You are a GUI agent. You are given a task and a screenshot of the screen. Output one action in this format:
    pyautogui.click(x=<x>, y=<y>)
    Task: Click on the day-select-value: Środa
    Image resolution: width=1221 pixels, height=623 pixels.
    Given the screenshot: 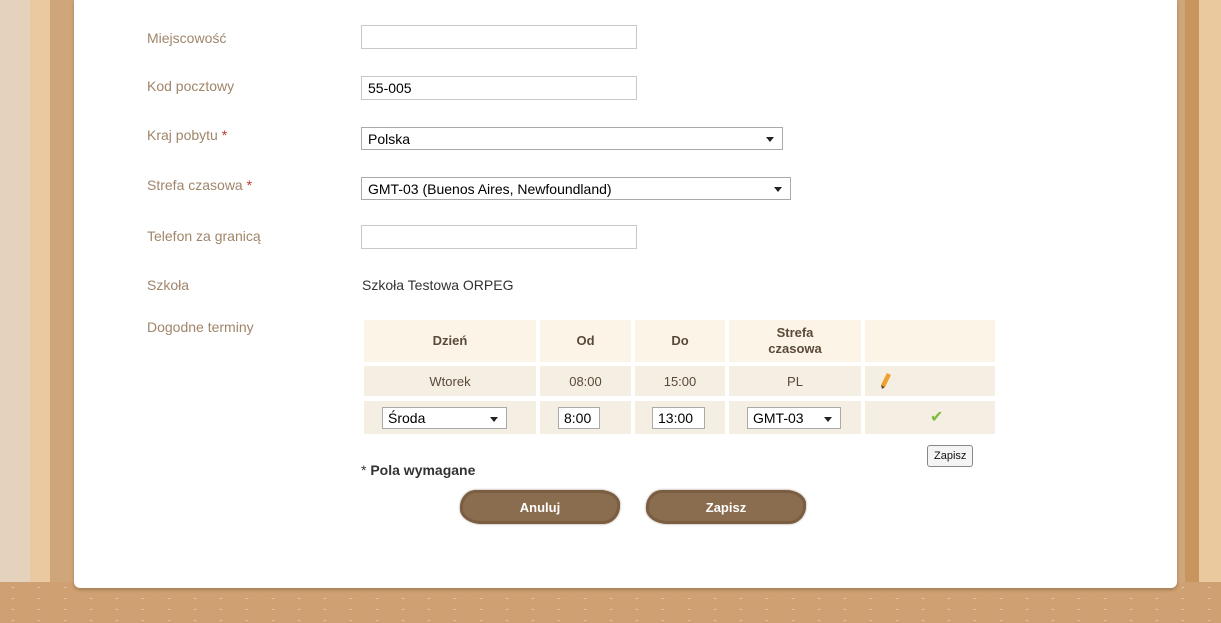 What is the action you would take?
    pyautogui.click(x=407, y=418)
    